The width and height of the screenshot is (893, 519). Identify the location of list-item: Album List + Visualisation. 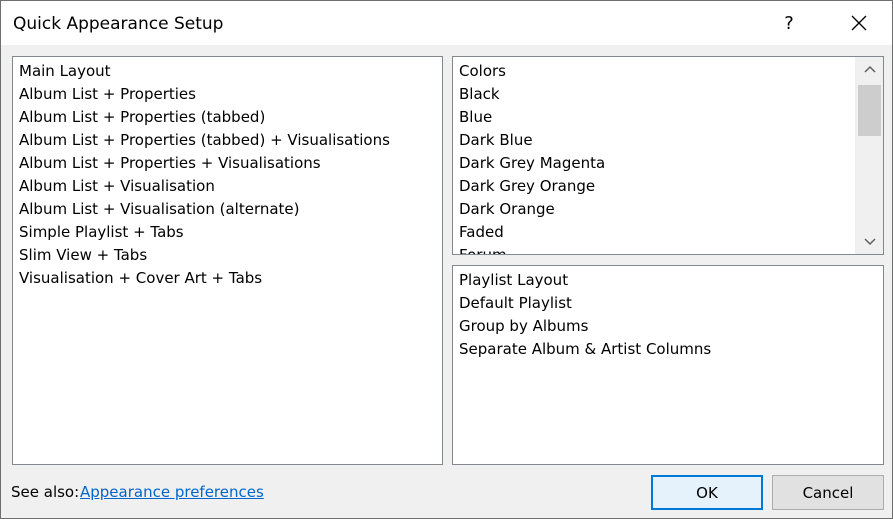
(227, 186).